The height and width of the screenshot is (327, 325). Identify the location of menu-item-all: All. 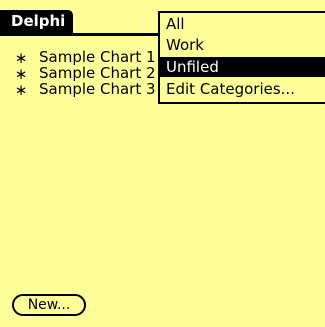
(242, 24).